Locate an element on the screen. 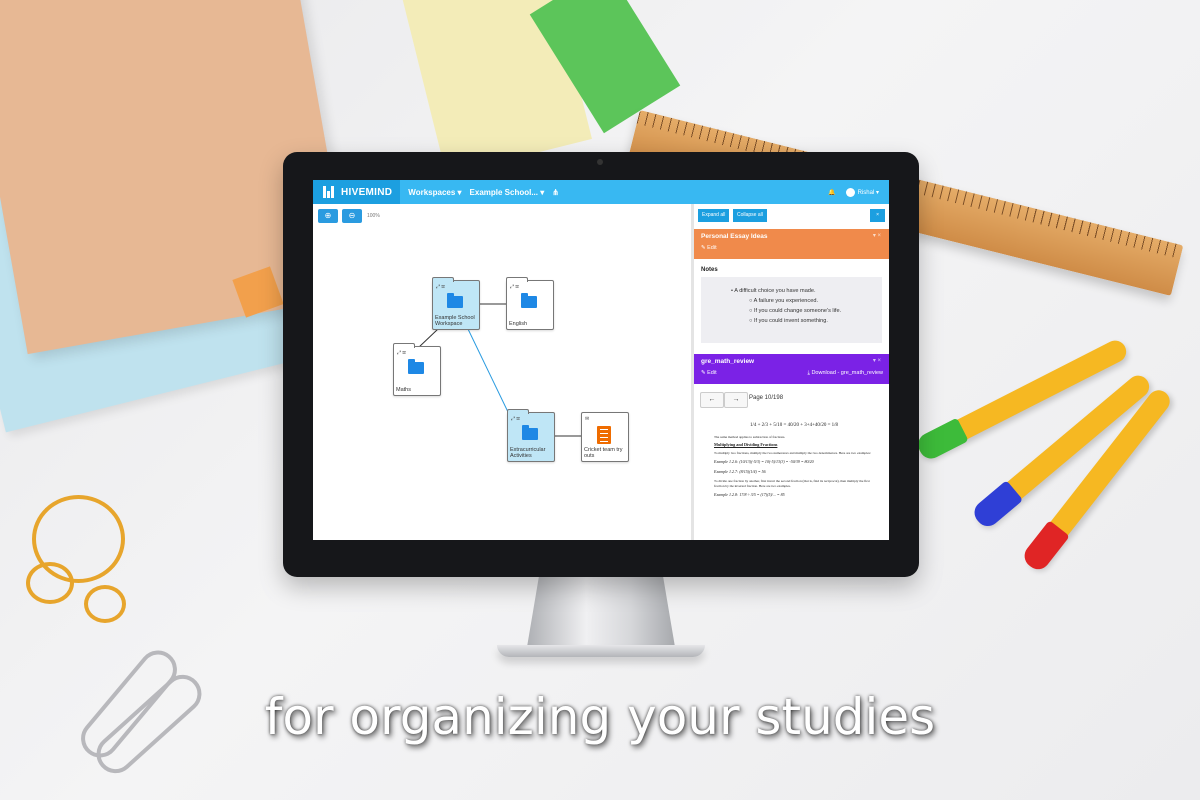 The width and height of the screenshot is (1200, 800). notes-label: Notes is located at coordinates (709, 270).